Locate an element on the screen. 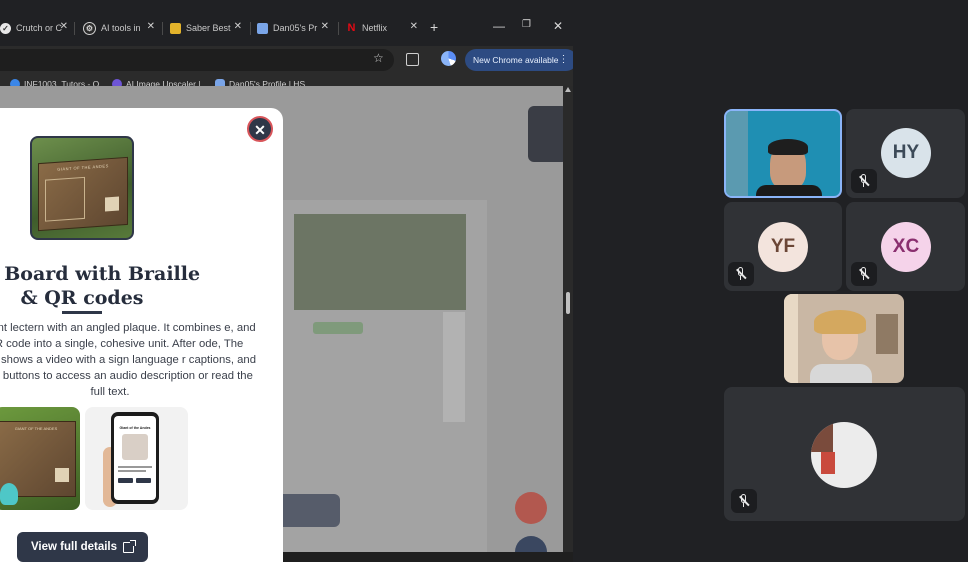 This screenshot has width=968, height=562. tab-title: AI tools in is located at coordinates (121, 28).